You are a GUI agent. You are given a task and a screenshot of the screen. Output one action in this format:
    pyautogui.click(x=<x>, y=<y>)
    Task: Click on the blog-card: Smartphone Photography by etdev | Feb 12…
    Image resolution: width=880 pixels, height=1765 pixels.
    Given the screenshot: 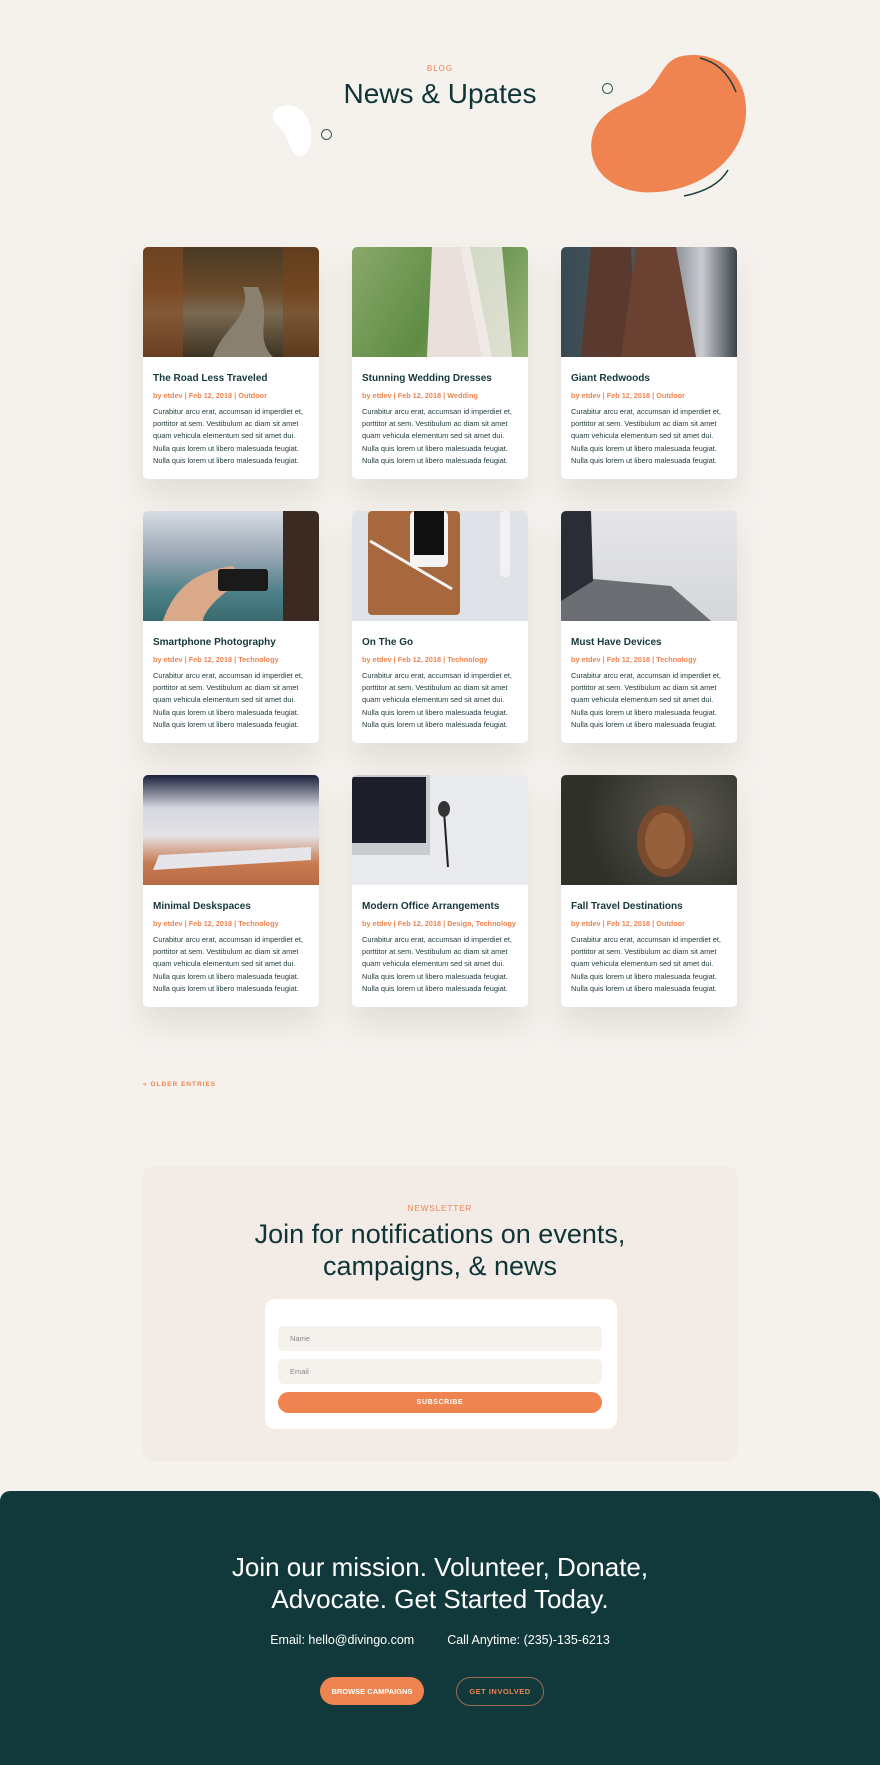 What is the action you would take?
    pyautogui.click(x=231, y=627)
    